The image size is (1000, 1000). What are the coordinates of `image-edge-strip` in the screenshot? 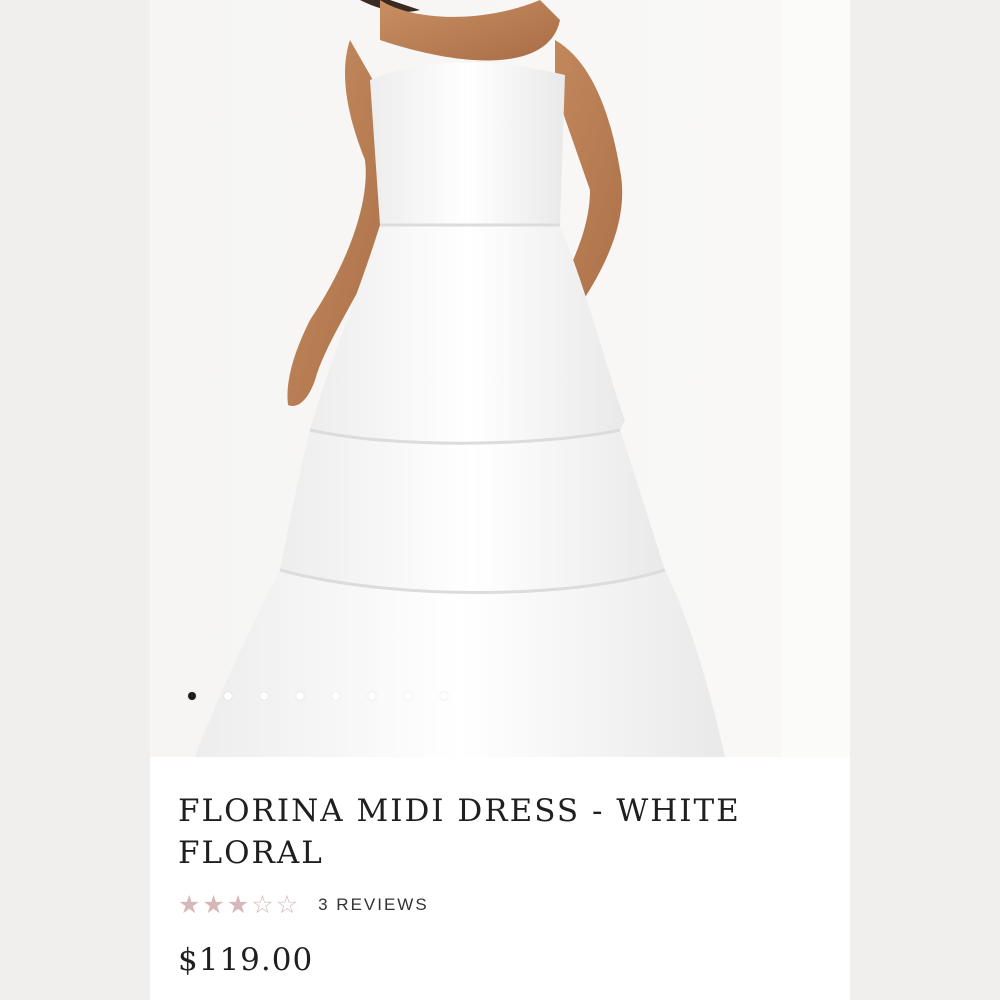 It's located at (816, 378).